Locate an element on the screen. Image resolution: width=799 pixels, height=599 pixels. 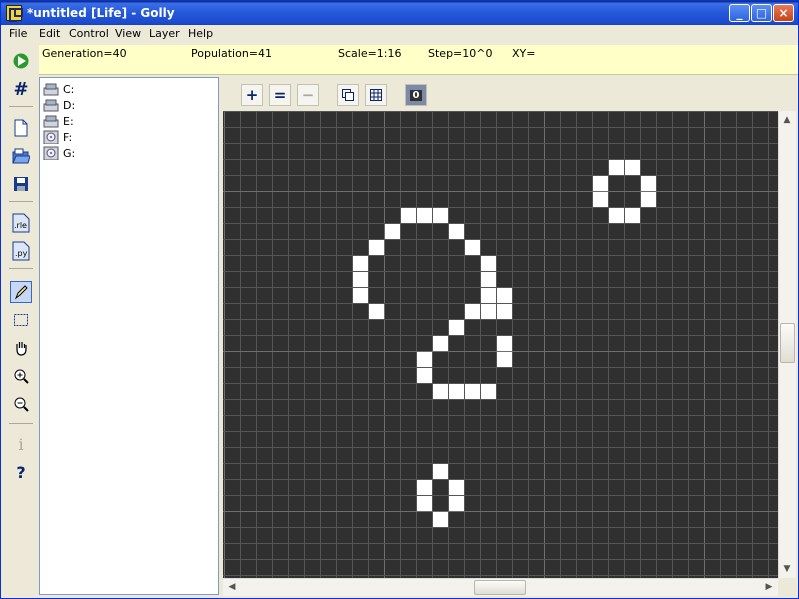
copy-layer-button is located at coordinates (348, 95).